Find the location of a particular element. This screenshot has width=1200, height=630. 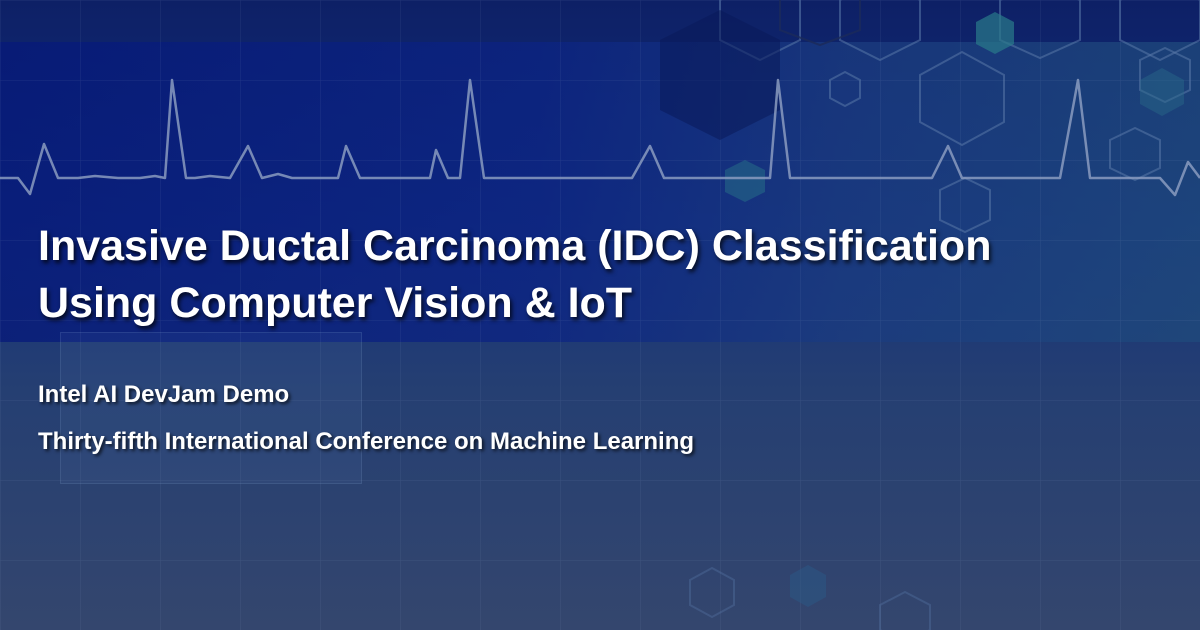

title-line-2: Using Computer Vision & IoT is located at coordinates (335, 303).